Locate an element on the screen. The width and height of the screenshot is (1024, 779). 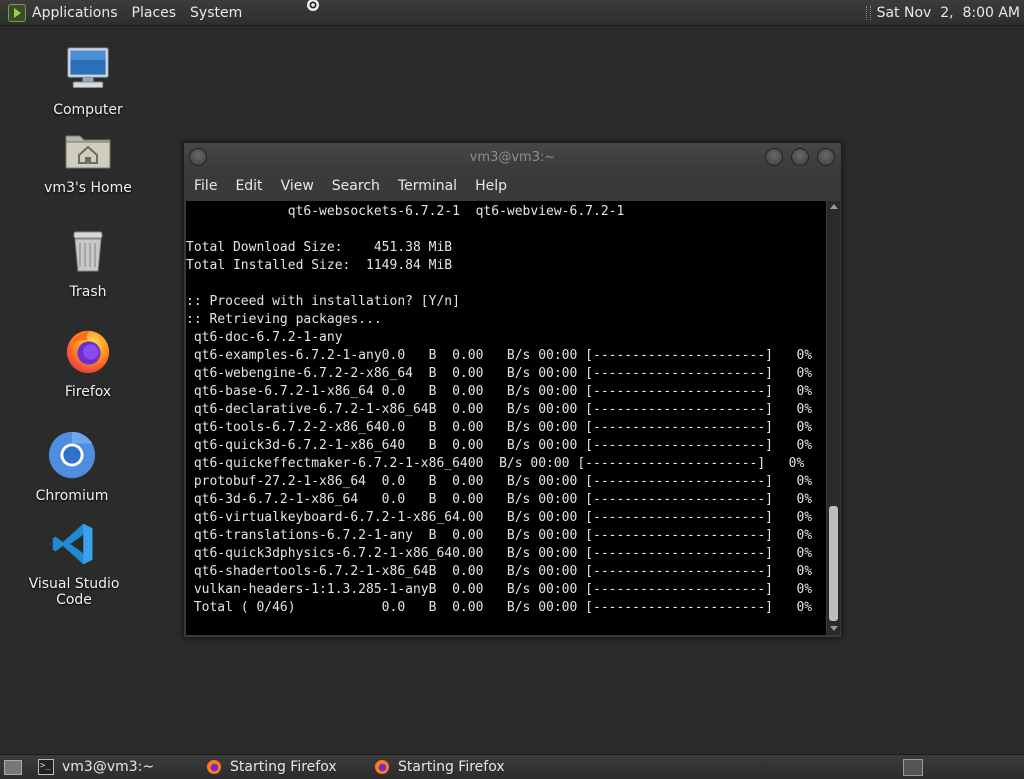
task-label: vm3@vm3:~ is located at coordinates (108, 767).